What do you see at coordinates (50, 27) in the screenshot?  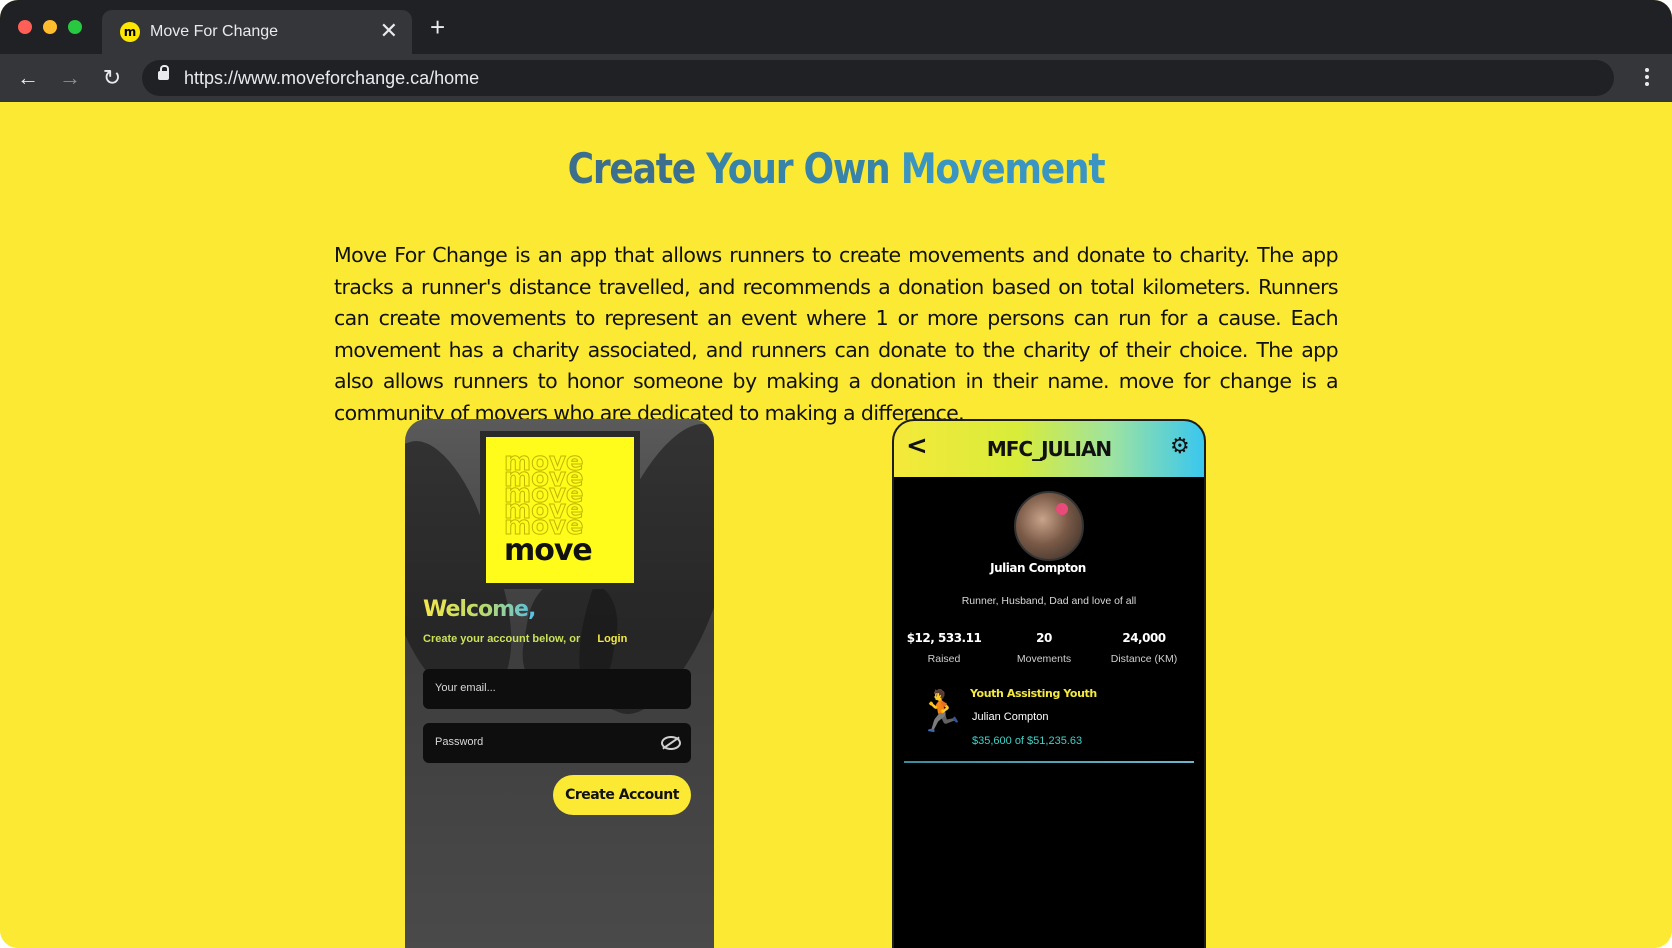 I see `minimize-window-button` at bounding box center [50, 27].